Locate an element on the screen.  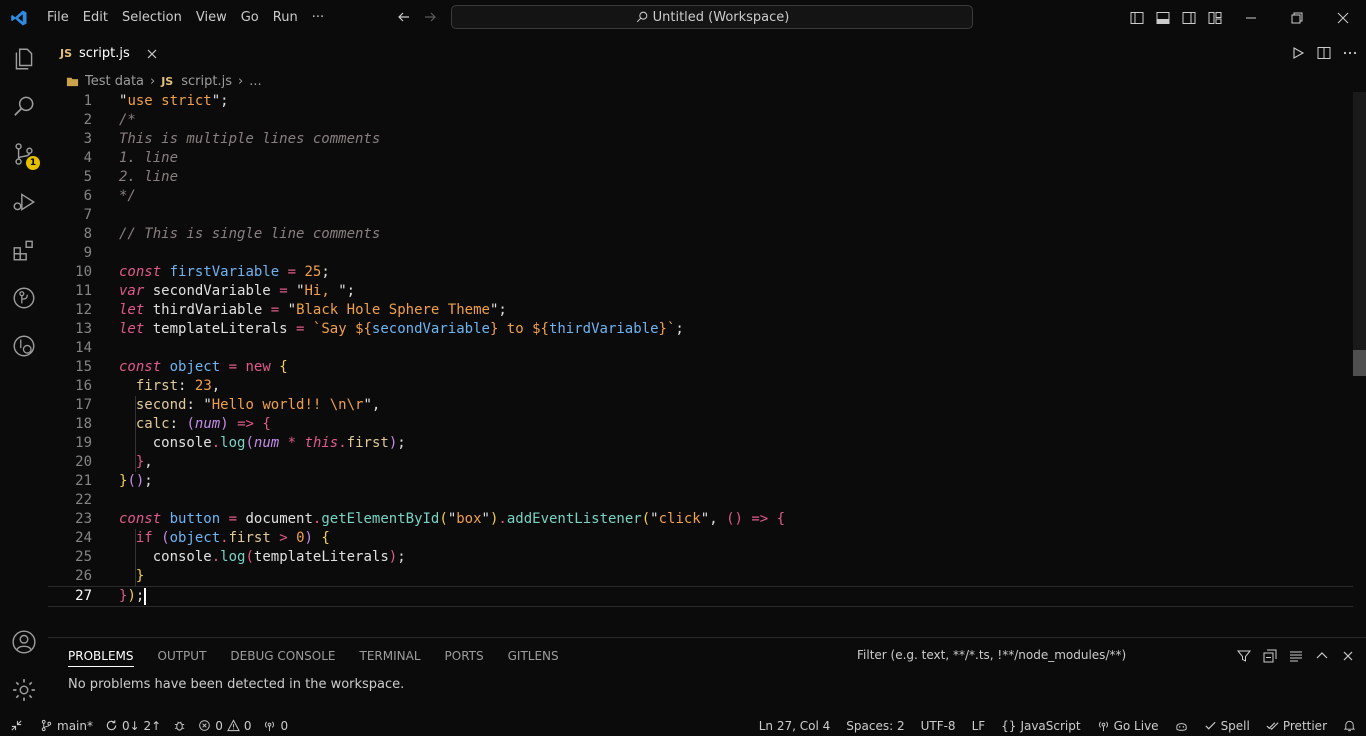
scm-badge: 1 is located at coordinates (33, 163).